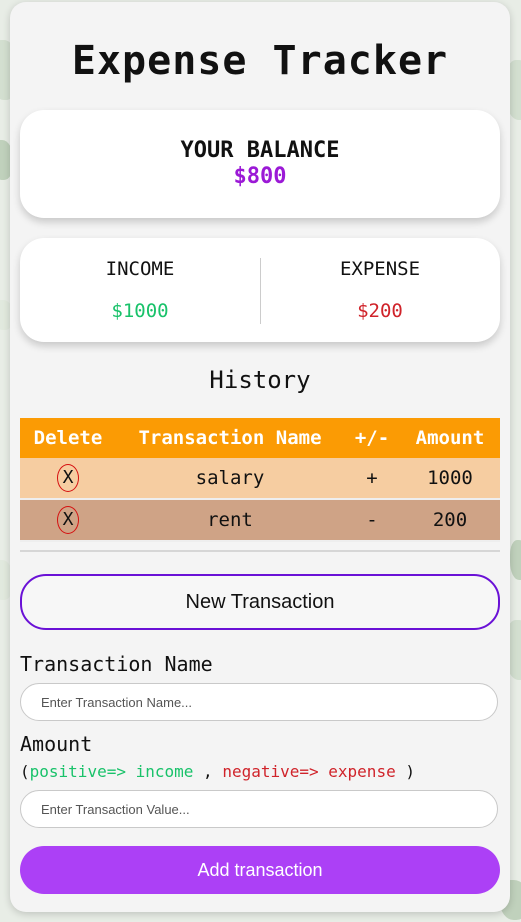  What do you see at coordinates (309, 771) in the screenshot?
I see `hint-negative: negative=> expense` at bounding box center [309, 771].